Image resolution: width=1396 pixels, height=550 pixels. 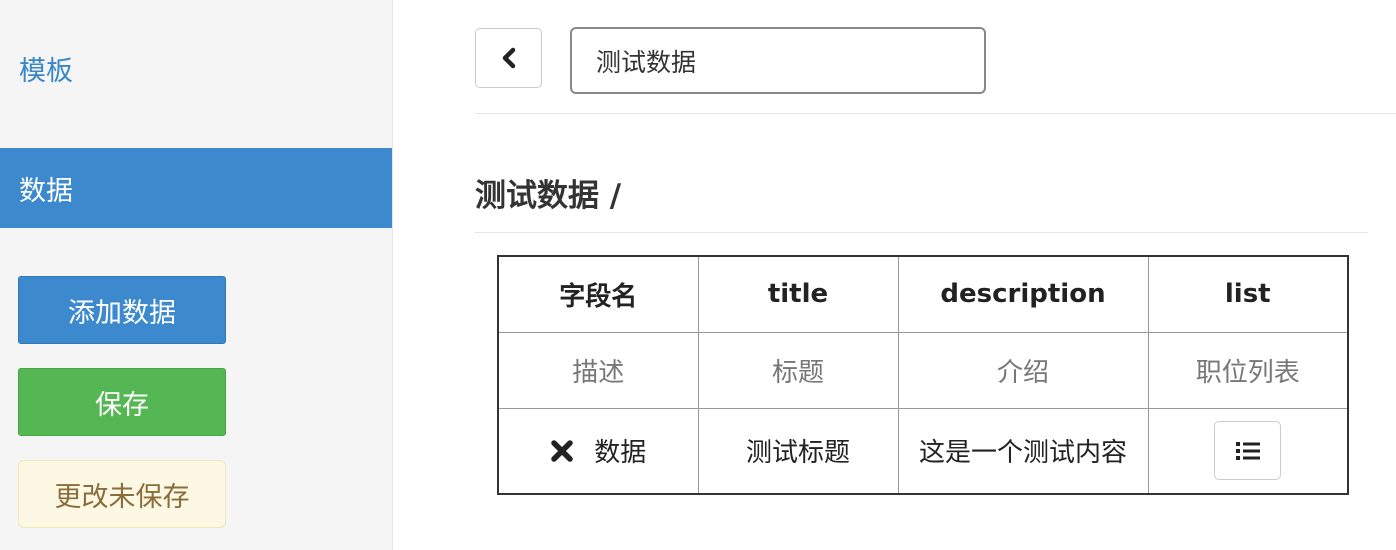 I want to click on field-description-cell: 介绍, so click(x=1023, y=370).